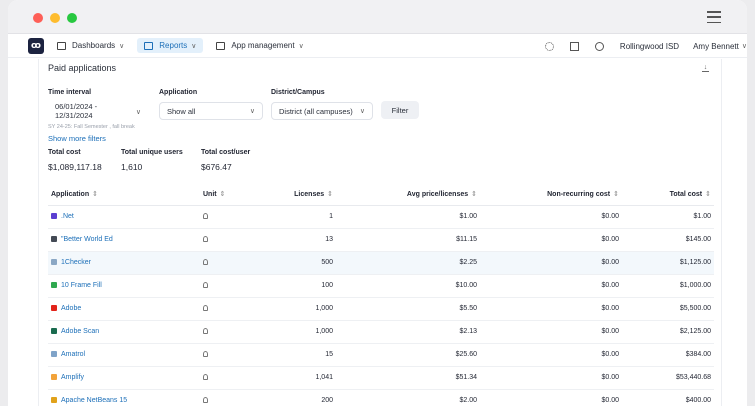  What do you see at coordinates (240, 194) in the screenshot?
I see `column-header-unit: Unit ⇕` at bounding box center [240, 194].